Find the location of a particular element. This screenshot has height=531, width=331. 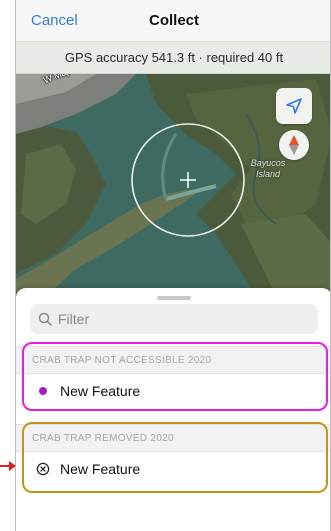

location-arrow-icon is located at coordinates (294, 106).